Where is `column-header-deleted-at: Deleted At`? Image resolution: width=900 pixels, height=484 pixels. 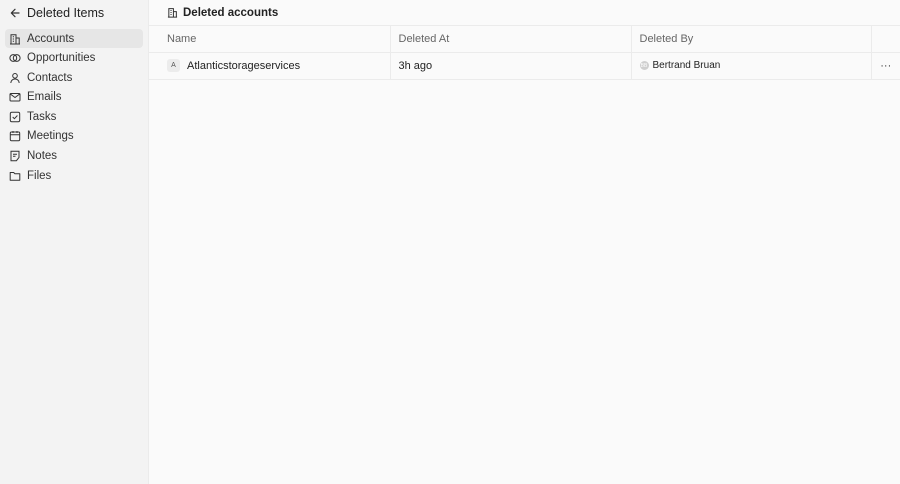 column-header-deleted-at: Deleted At is located at coordinates (510, 39).